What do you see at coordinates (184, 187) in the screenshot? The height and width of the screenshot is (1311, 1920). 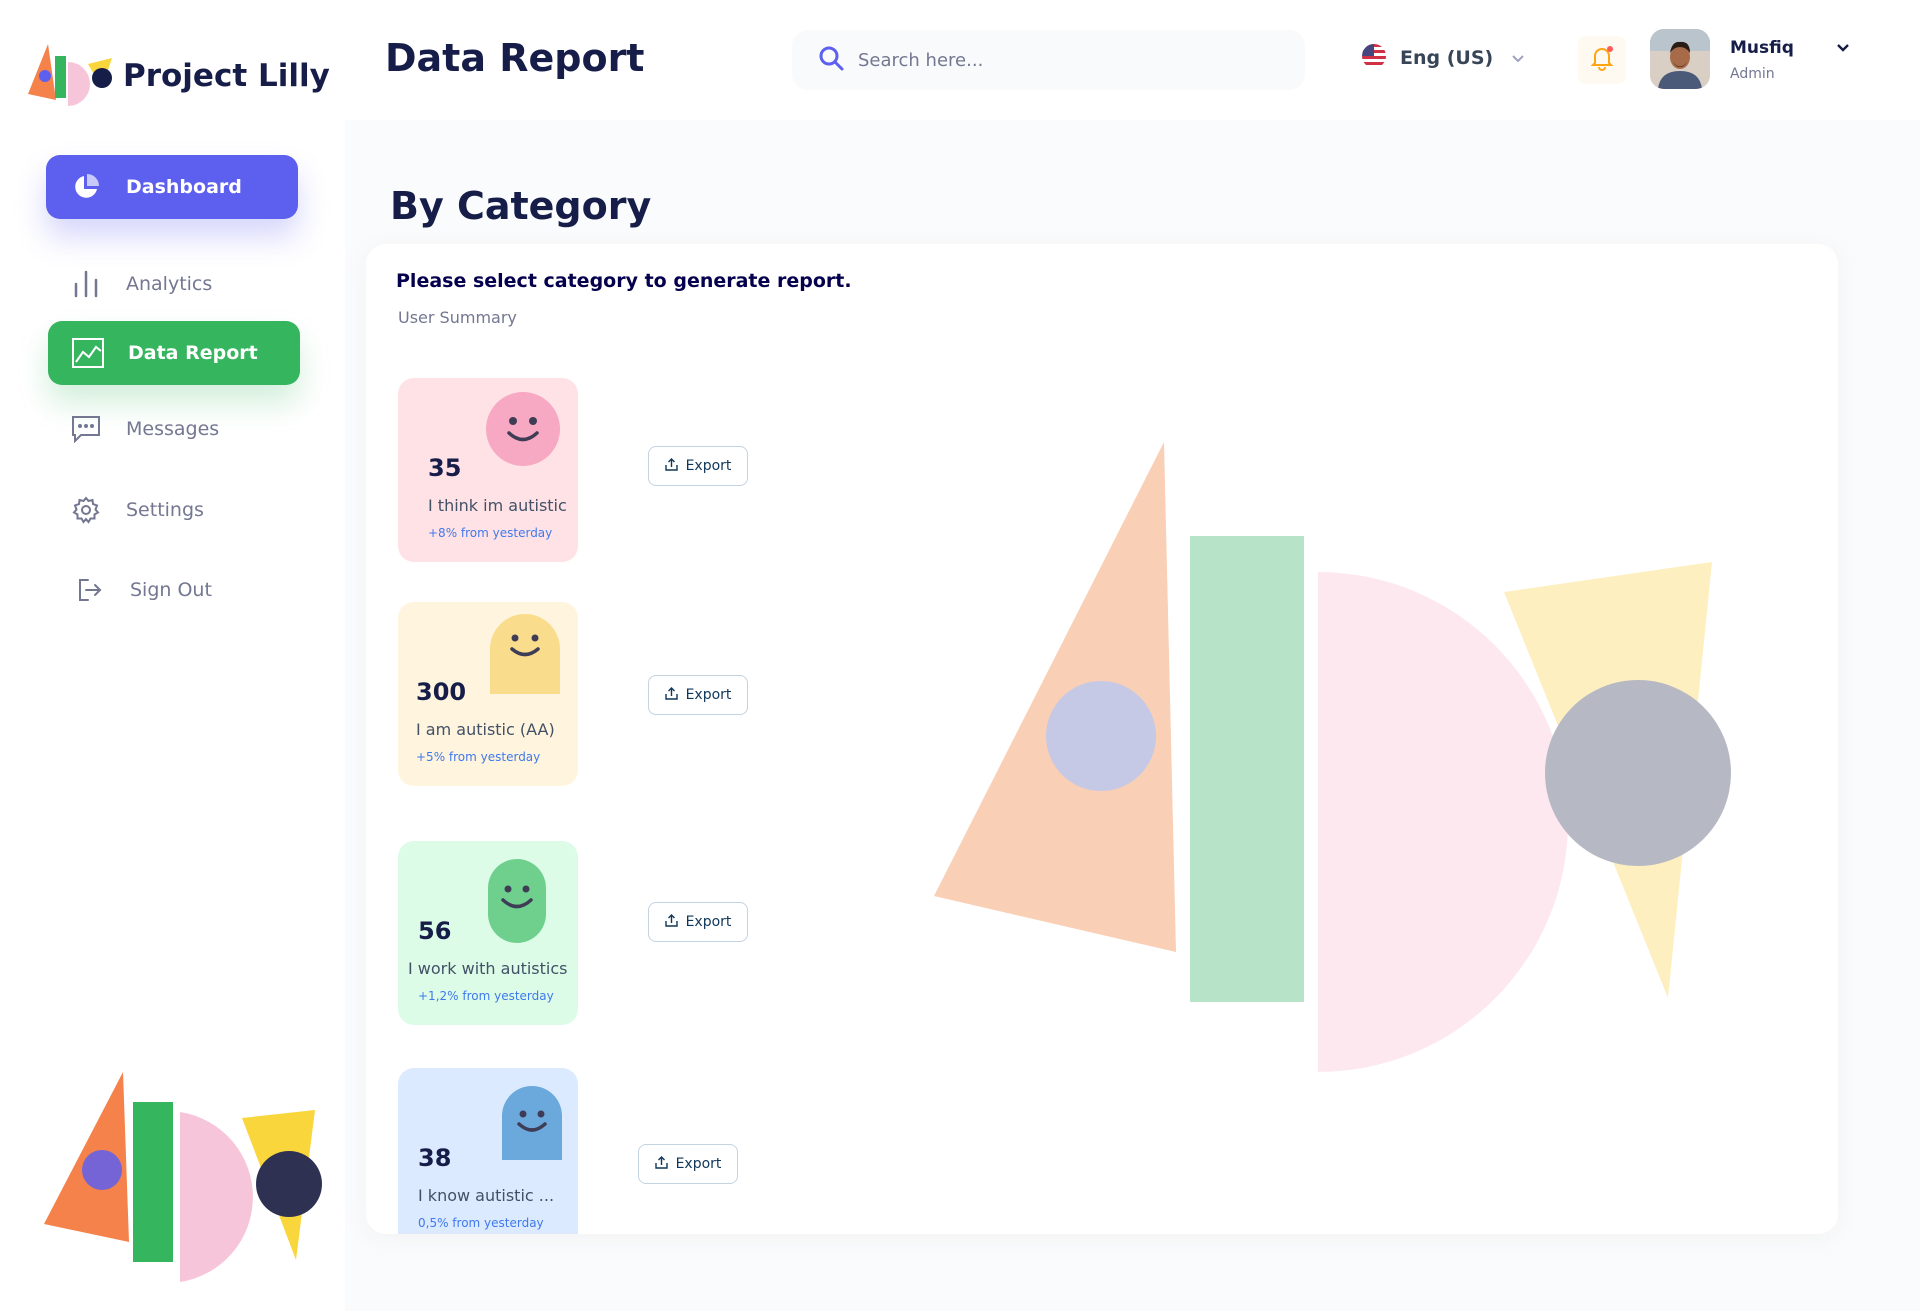 I see `sidebar-item-label: Dashboard` at bounding box center [184, 187].